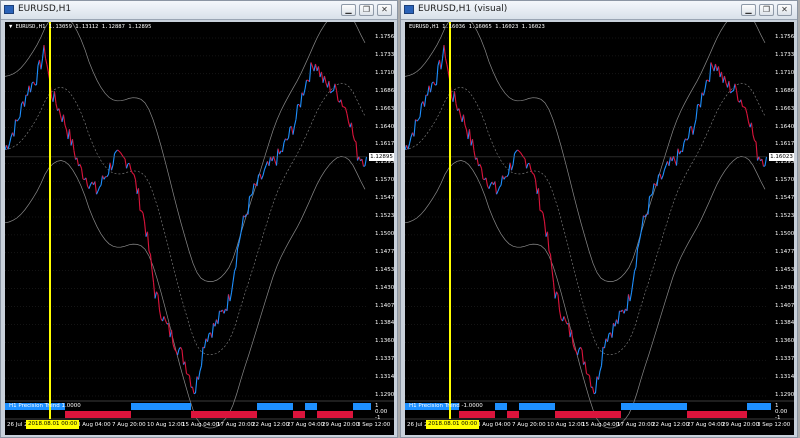 This screenshot has height=438, width=800. Describe the element at coordinates (784, 323) in the screenshot. I see `price-axis-label: 1.13840` at that location.